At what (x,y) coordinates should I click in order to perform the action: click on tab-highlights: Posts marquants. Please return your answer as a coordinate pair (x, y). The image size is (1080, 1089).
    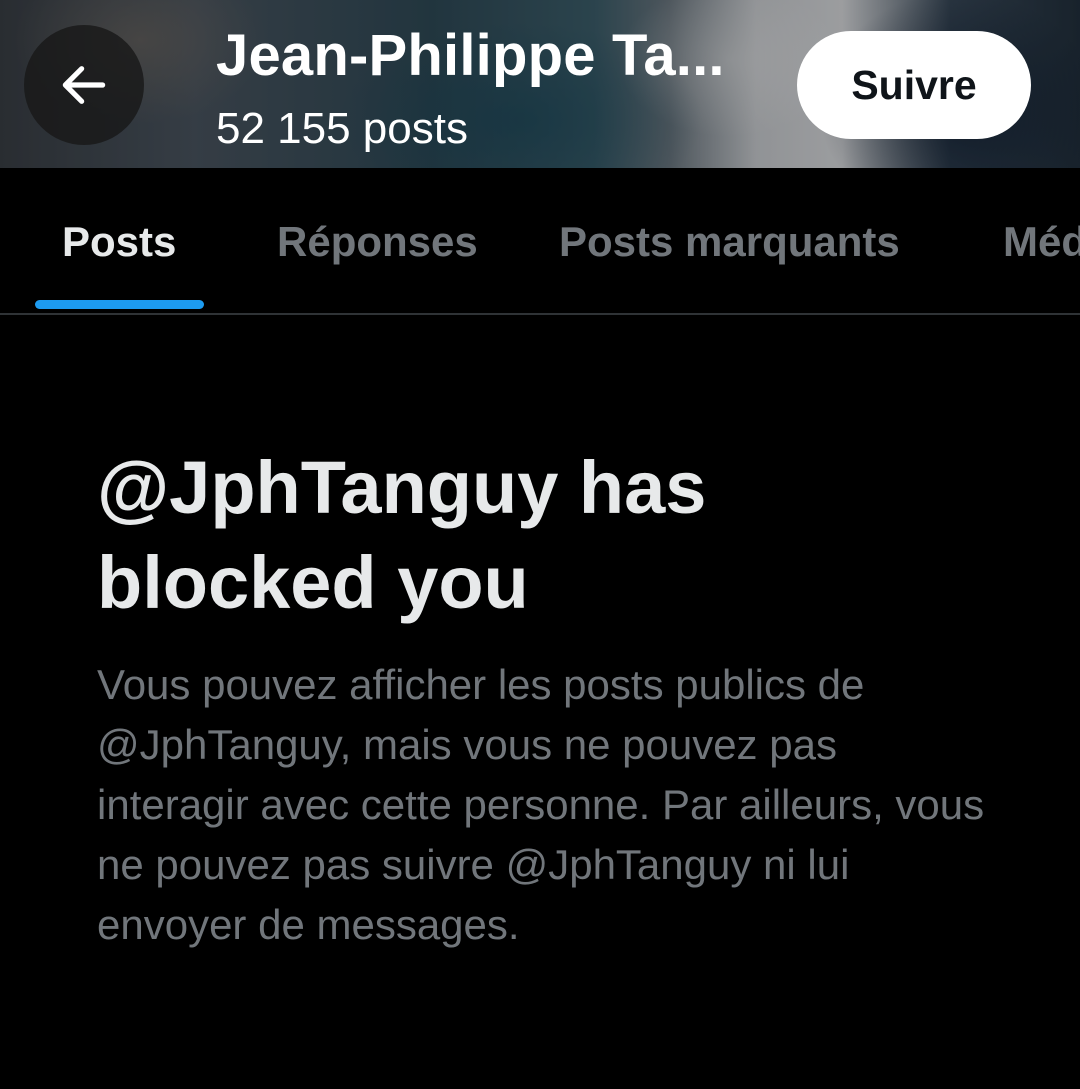
    Looking at the image, I should click on (729, 242).